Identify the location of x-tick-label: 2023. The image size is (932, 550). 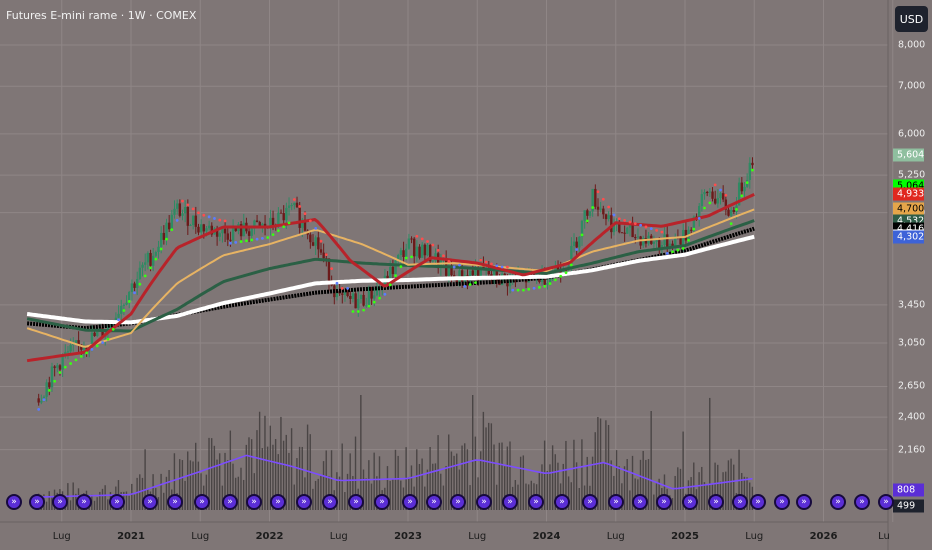
(408, 536).